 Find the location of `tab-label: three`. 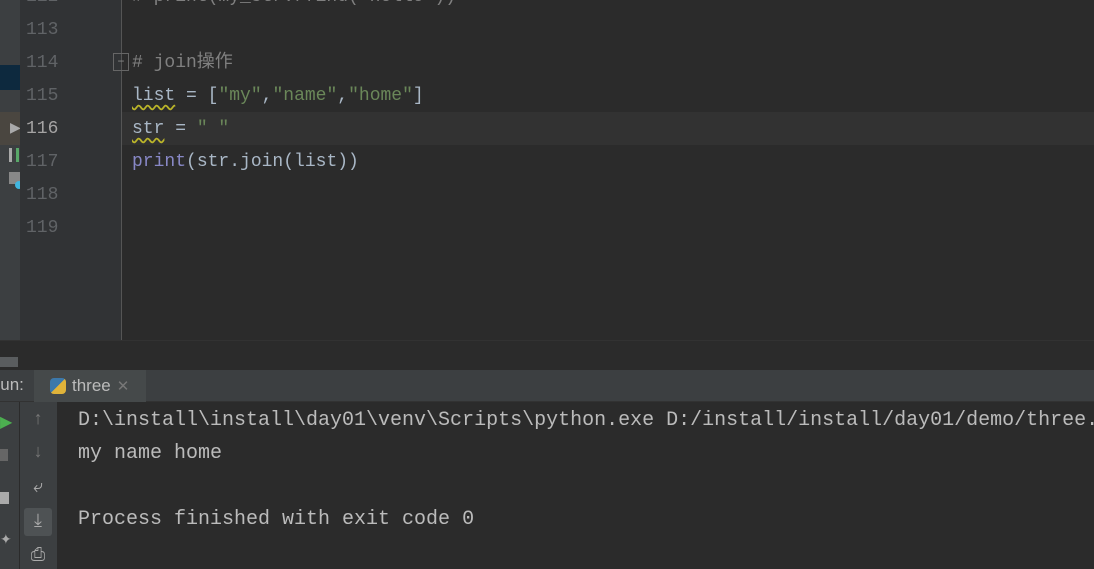

tab-label: three is located at coordinates (91, 385).